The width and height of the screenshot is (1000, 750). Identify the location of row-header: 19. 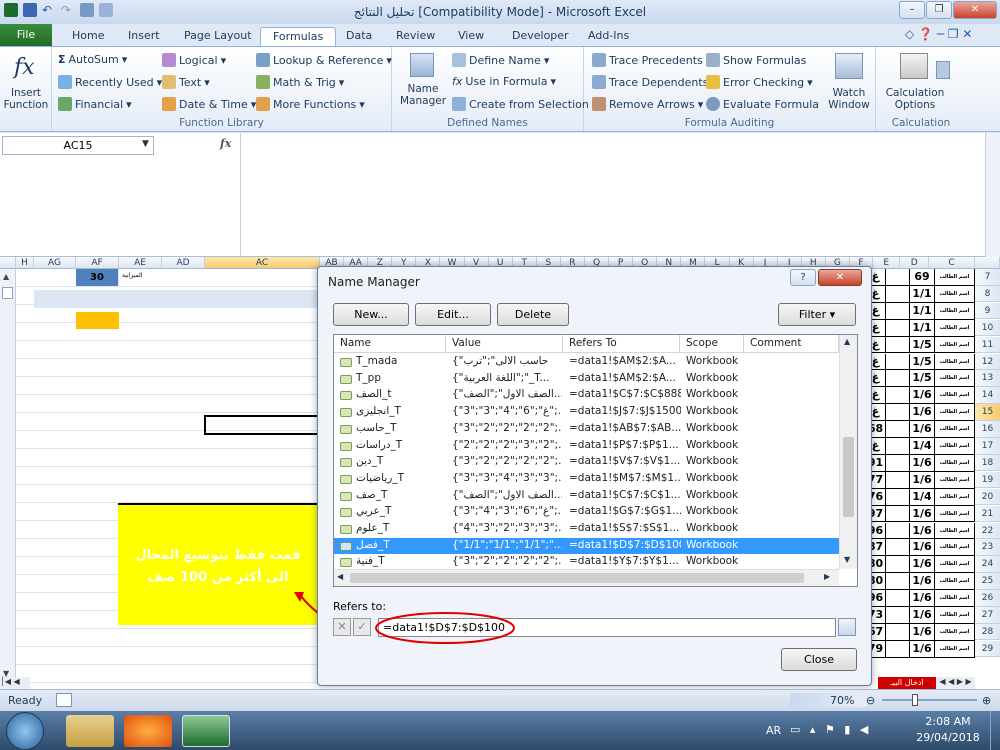
(987, 480).